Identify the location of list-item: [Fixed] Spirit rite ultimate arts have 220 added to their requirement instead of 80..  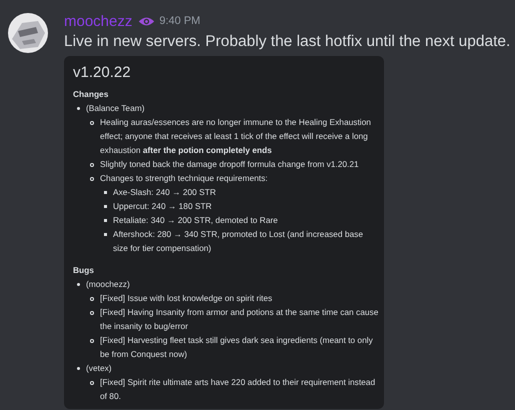
(238, 389).